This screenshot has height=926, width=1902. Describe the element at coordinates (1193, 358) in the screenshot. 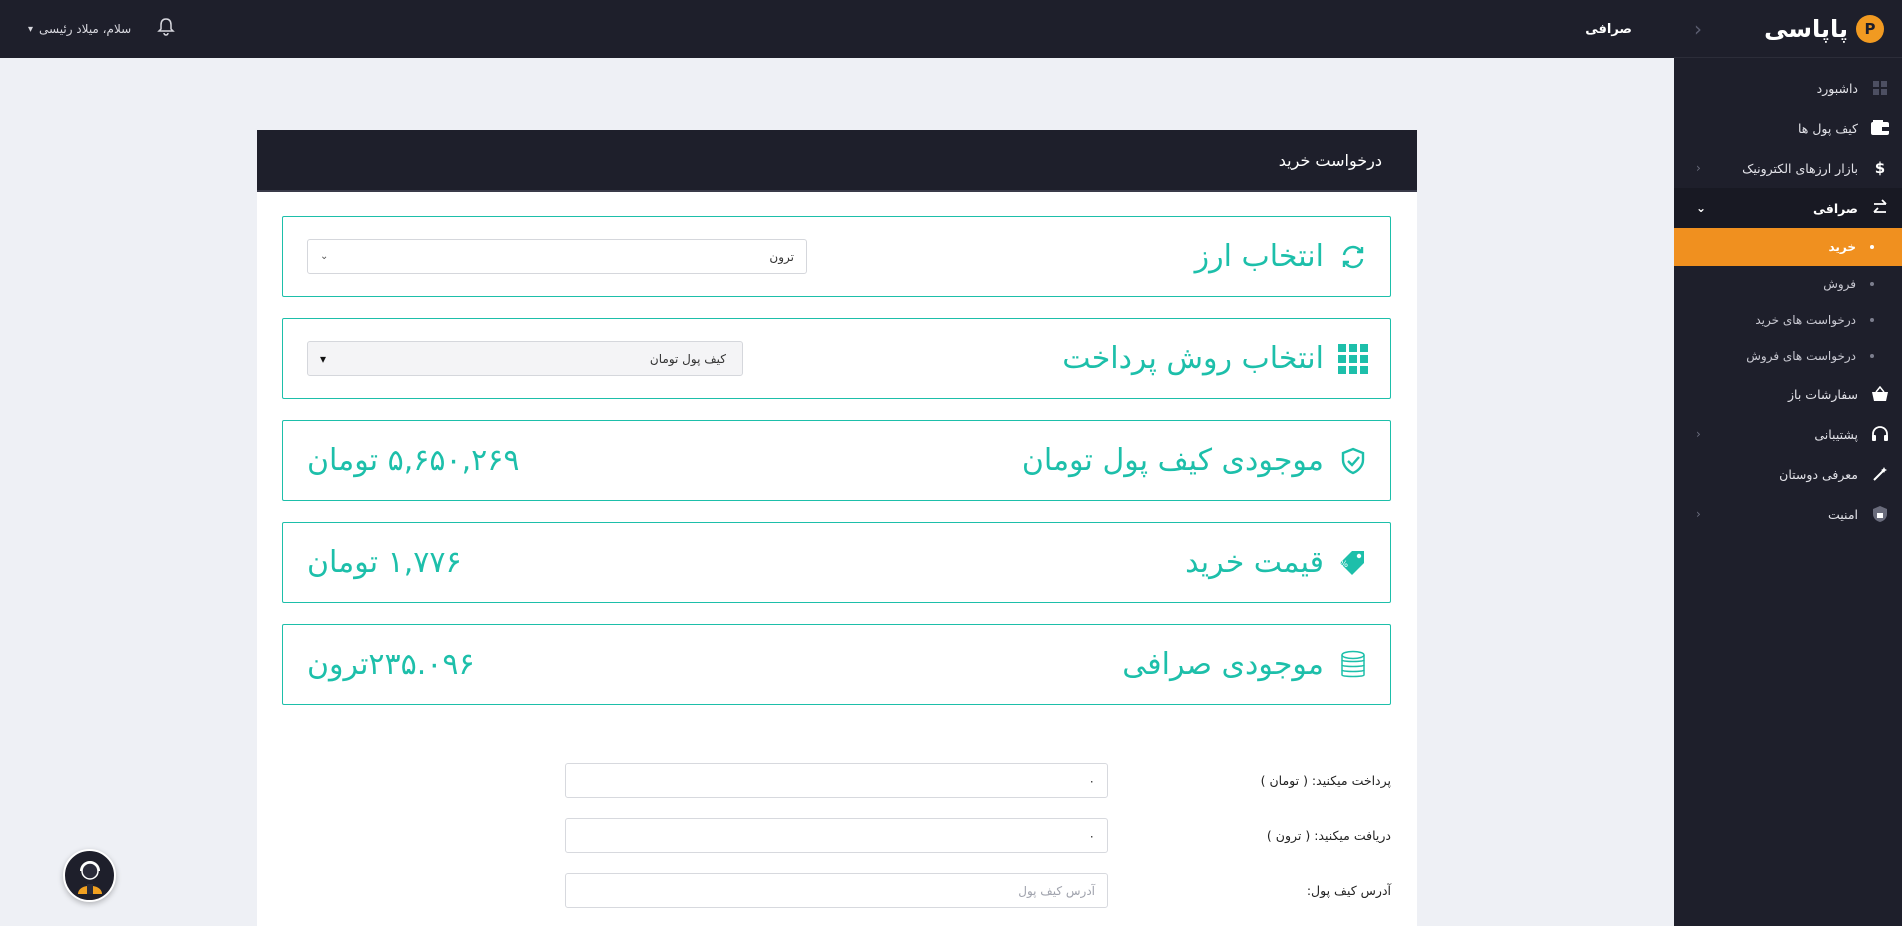

I see `payment-method-label: انتخاب روش پرداخت` at that location.